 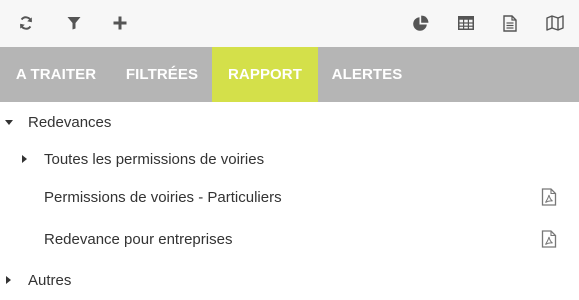 What do you see at coordinates (289, 159) in the screenshot?
I see `tree-item-toutes-permissions: Toutes les permissions de voiries` at bounding box center [289, 159].